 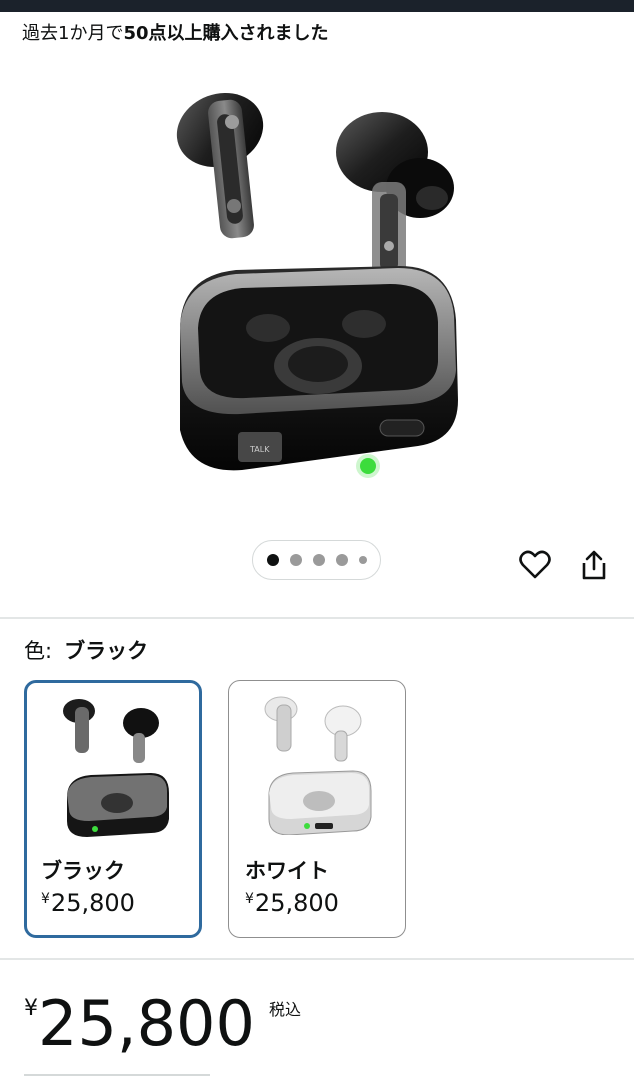 What do you see at coordinates (73, 33) in the screenshot?
I see `purchase-prefix: 過去1か月で` at bounding box center [73, 33].